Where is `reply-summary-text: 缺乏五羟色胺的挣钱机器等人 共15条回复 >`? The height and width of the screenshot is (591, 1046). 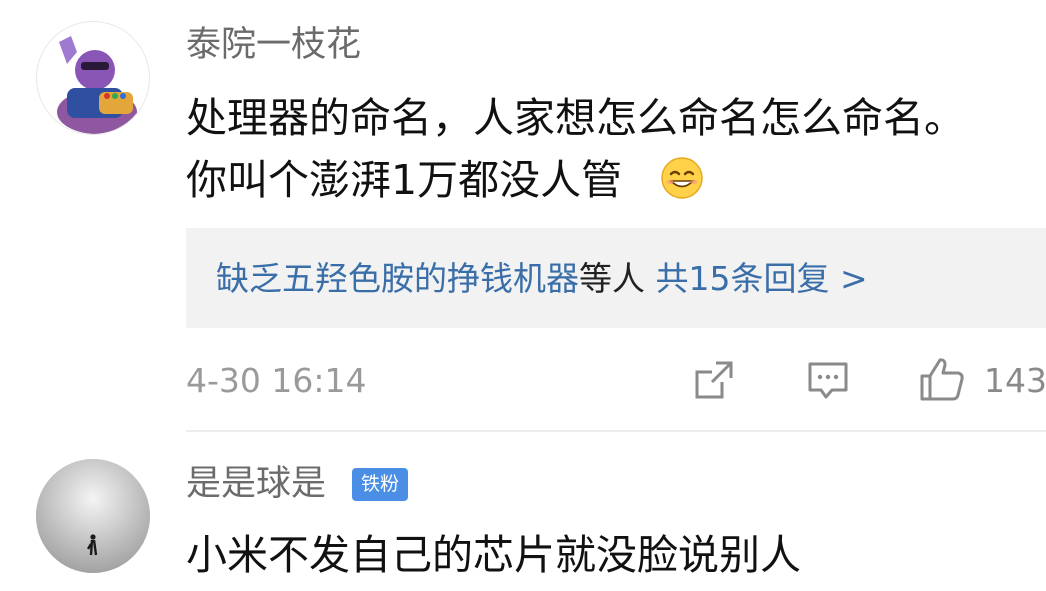
reply-summary-text: 缺乏五羟色胺的挣钱机器等人 共15条回复 > is located at coordinates (542, 278).